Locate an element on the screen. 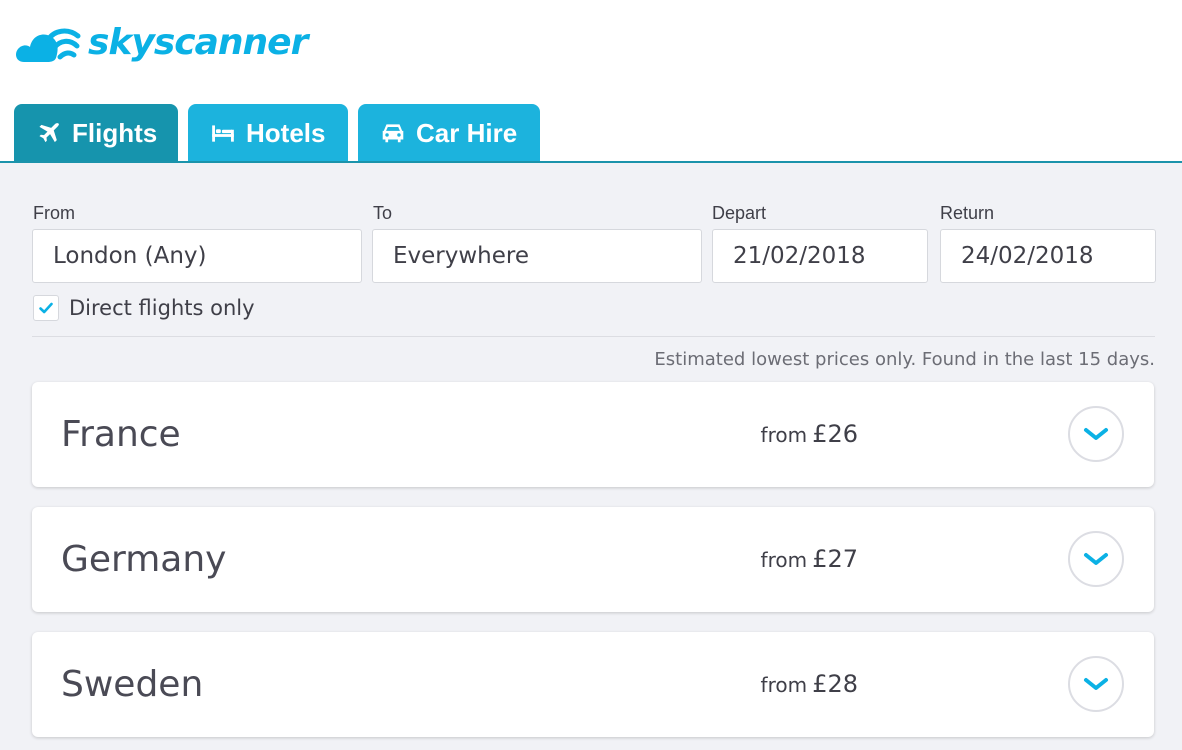  tab-flights-label: Flights is located at coordinates (115, 132).